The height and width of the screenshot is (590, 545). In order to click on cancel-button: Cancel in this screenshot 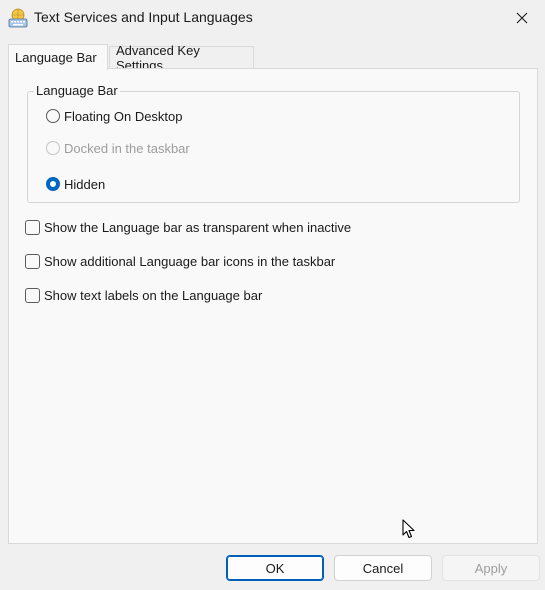, I will do `click(383, 568)`.